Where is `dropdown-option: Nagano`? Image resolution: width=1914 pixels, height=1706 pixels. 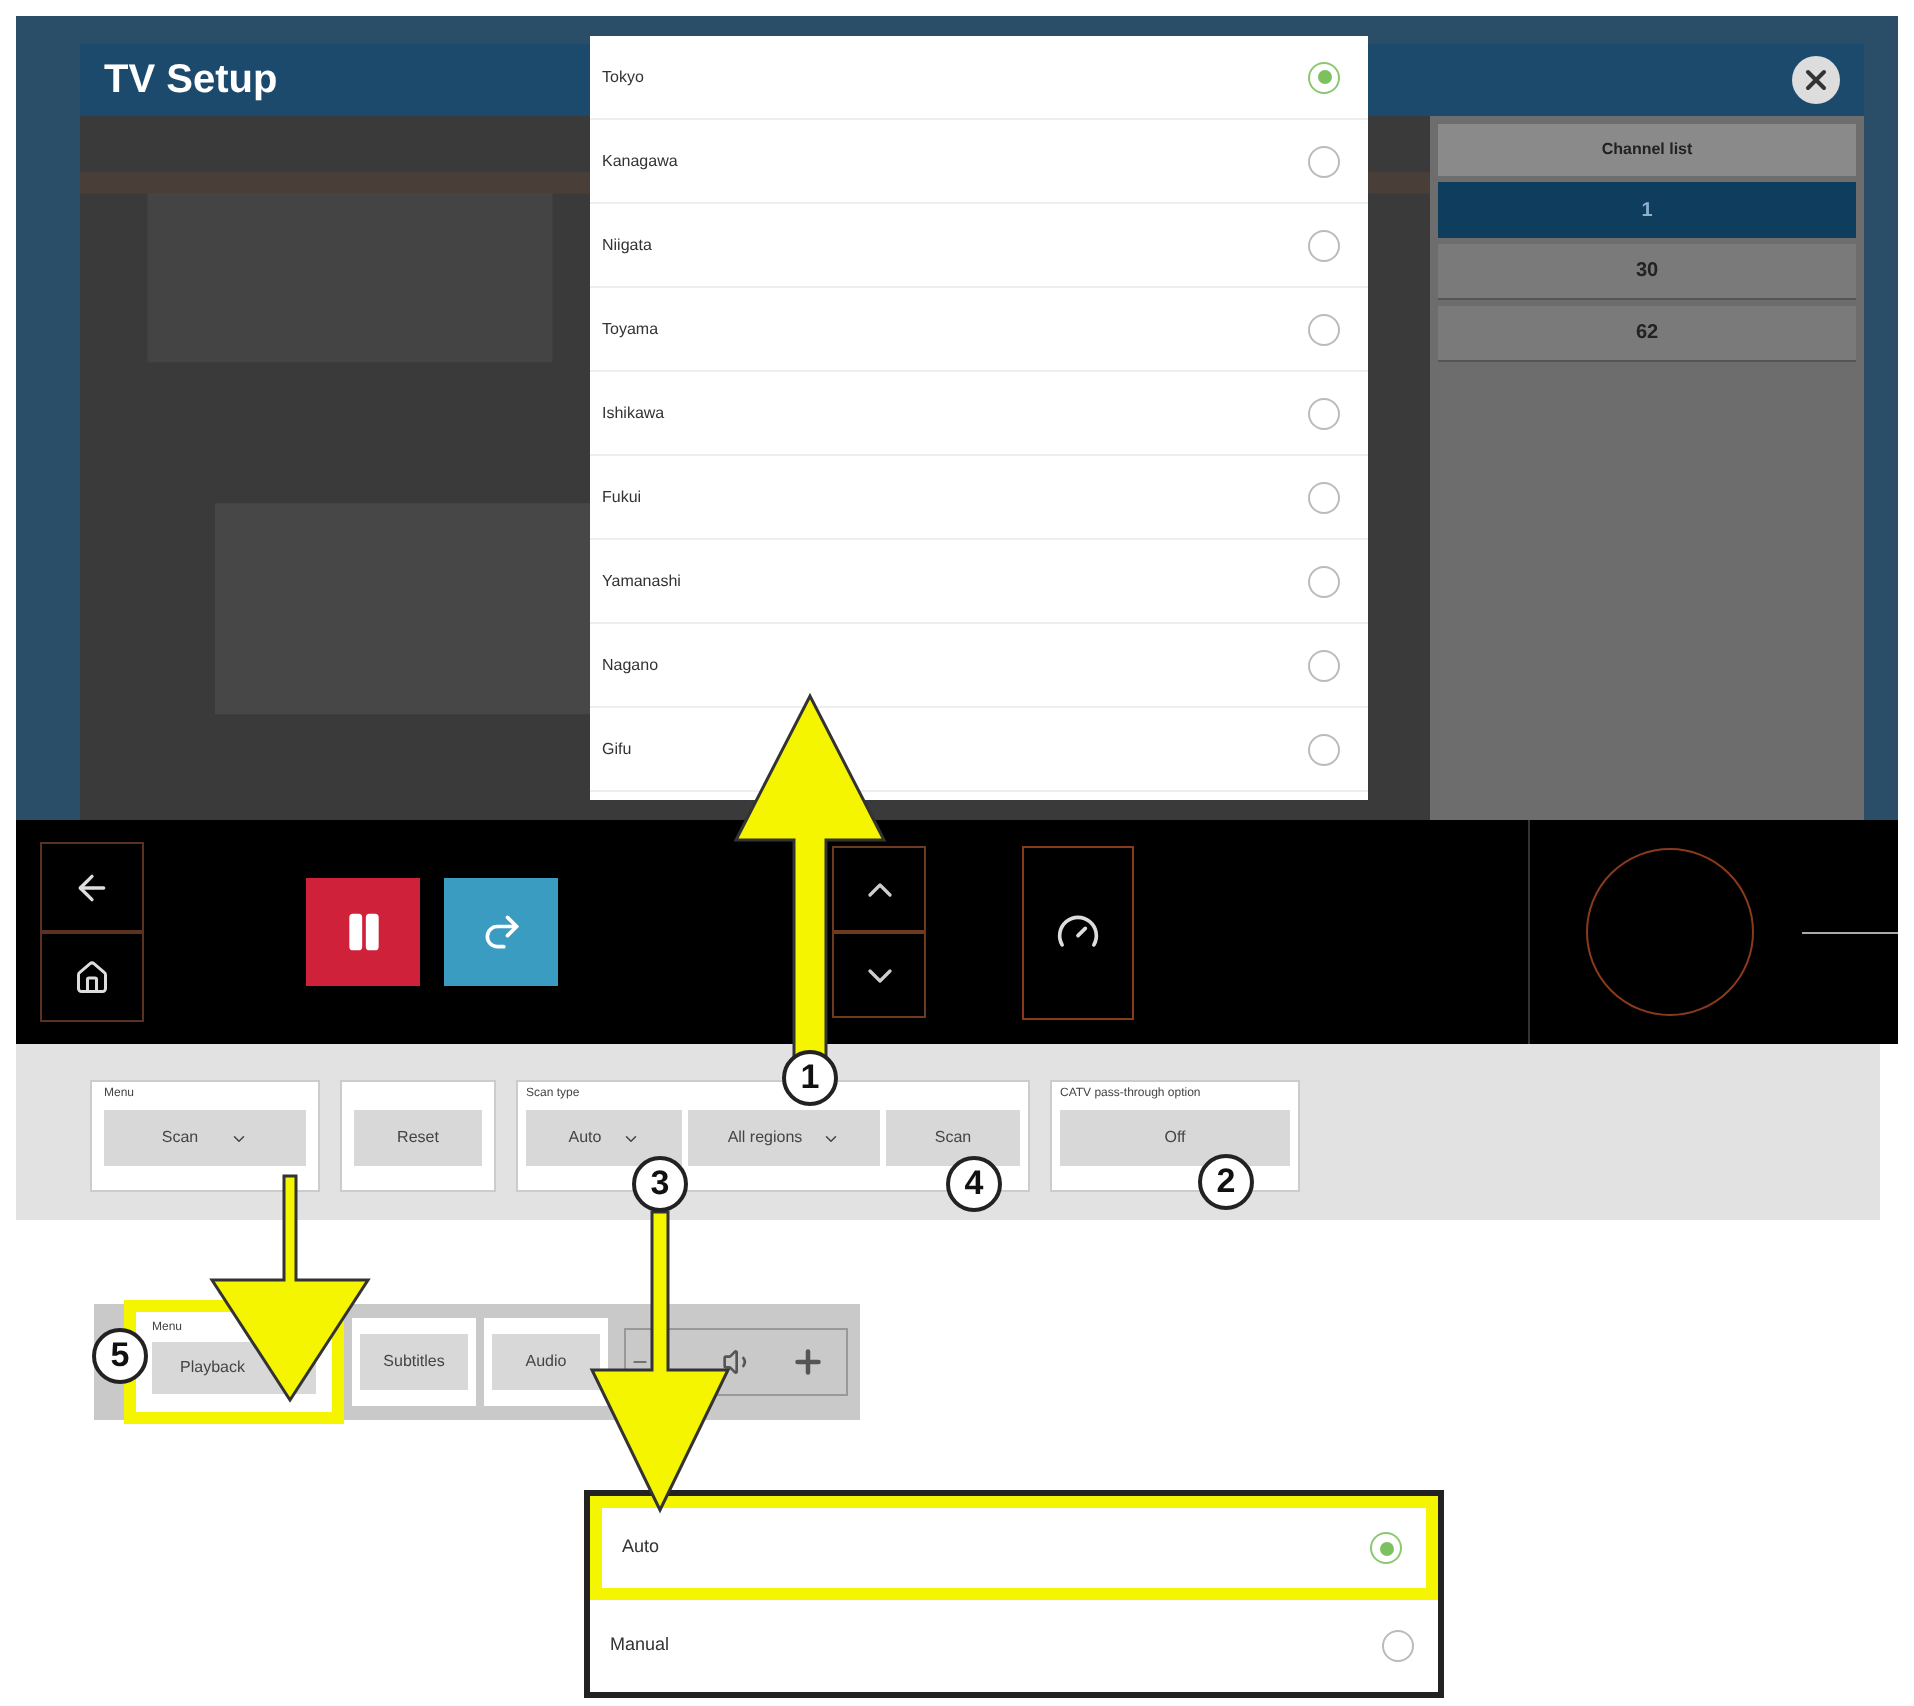 dropdown-option: Nagano is located at coordinates (979, 666).